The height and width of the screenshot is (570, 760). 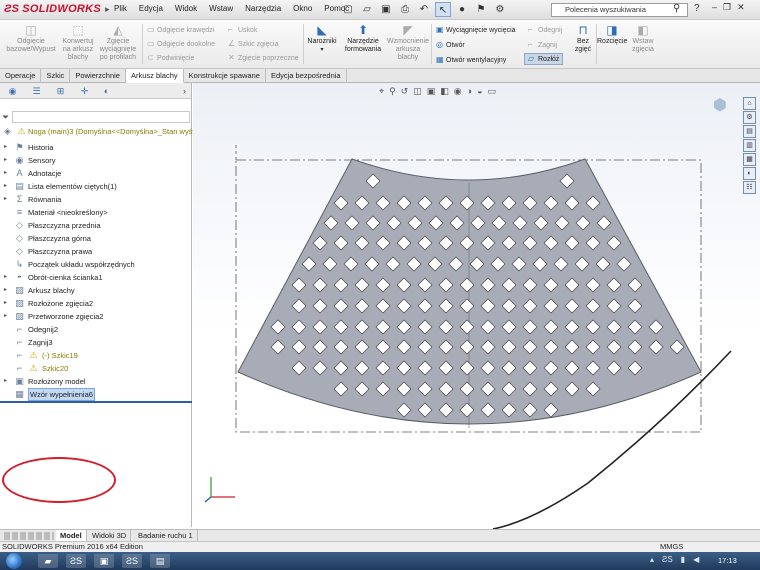 I want to click on no-bends-button: ⊓ Bez zgięć, so click(x=583, y=39).